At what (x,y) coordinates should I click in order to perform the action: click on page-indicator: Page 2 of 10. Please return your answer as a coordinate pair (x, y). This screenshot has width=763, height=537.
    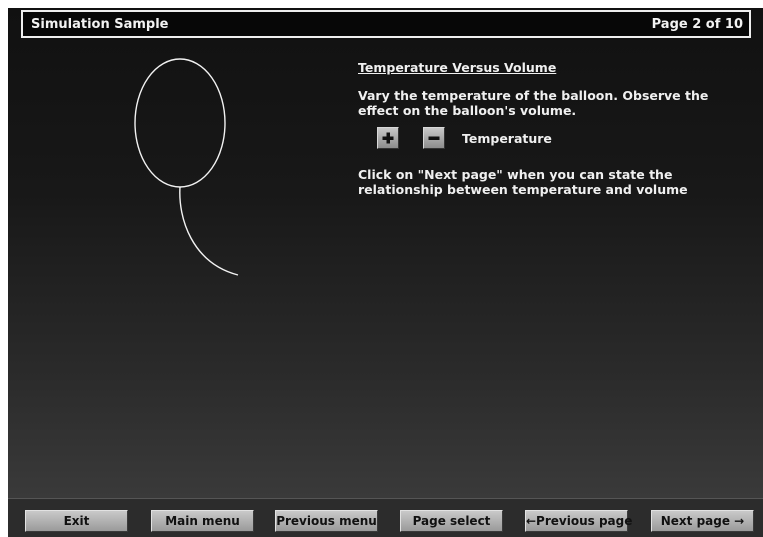
    Looking at the image, I should click on (697, 24).